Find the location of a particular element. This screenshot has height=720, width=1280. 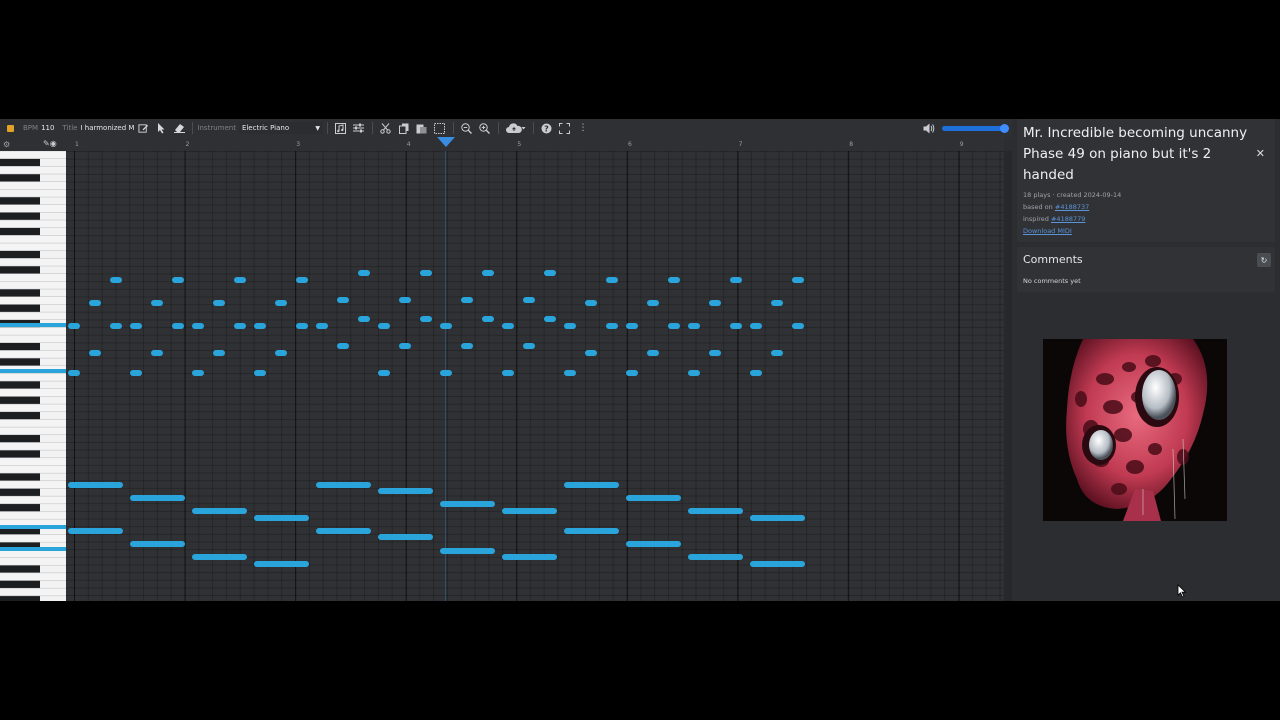

select-box-icon is located at coordinates (440, 128).